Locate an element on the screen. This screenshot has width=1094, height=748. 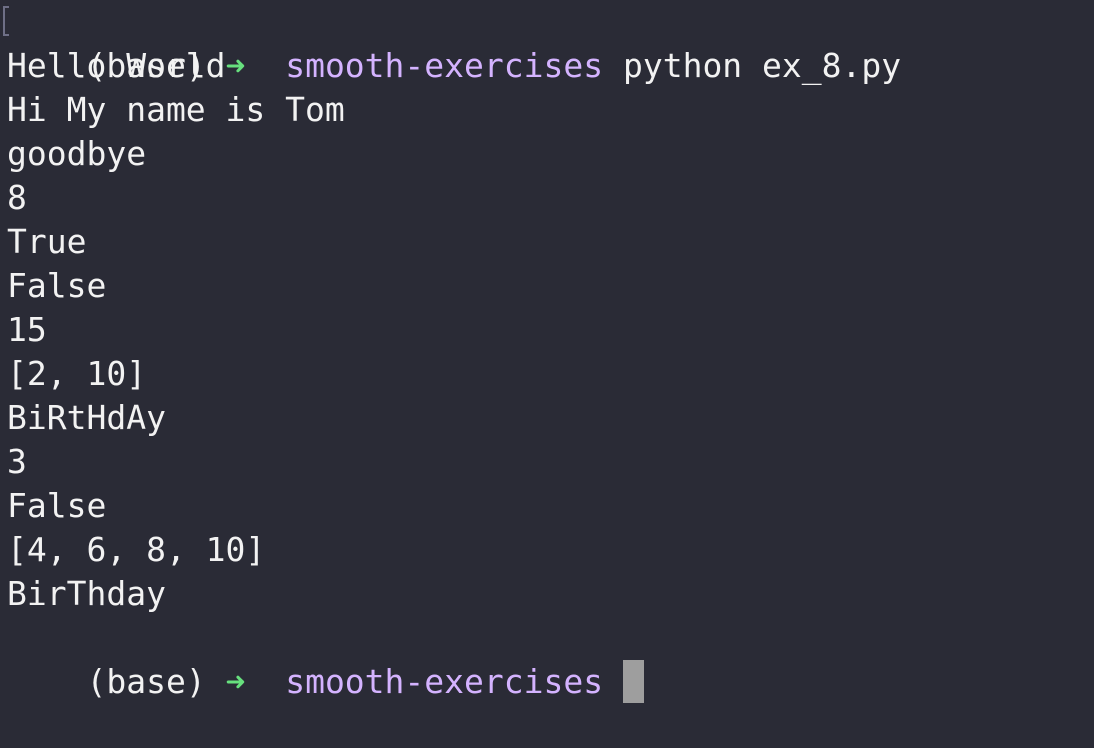
output-line: True is located at coordinates (47, 241).